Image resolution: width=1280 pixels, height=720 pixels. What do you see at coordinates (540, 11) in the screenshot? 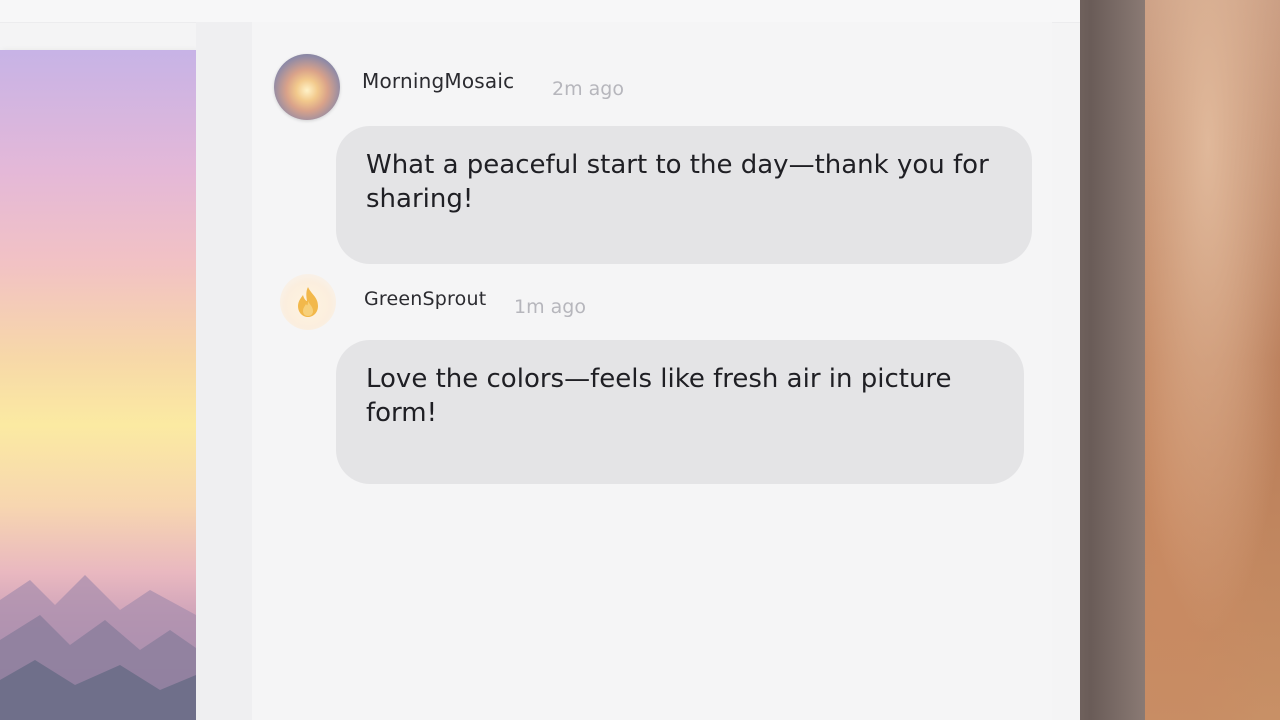
I see `top-bar` at bounding box center [540, 11].